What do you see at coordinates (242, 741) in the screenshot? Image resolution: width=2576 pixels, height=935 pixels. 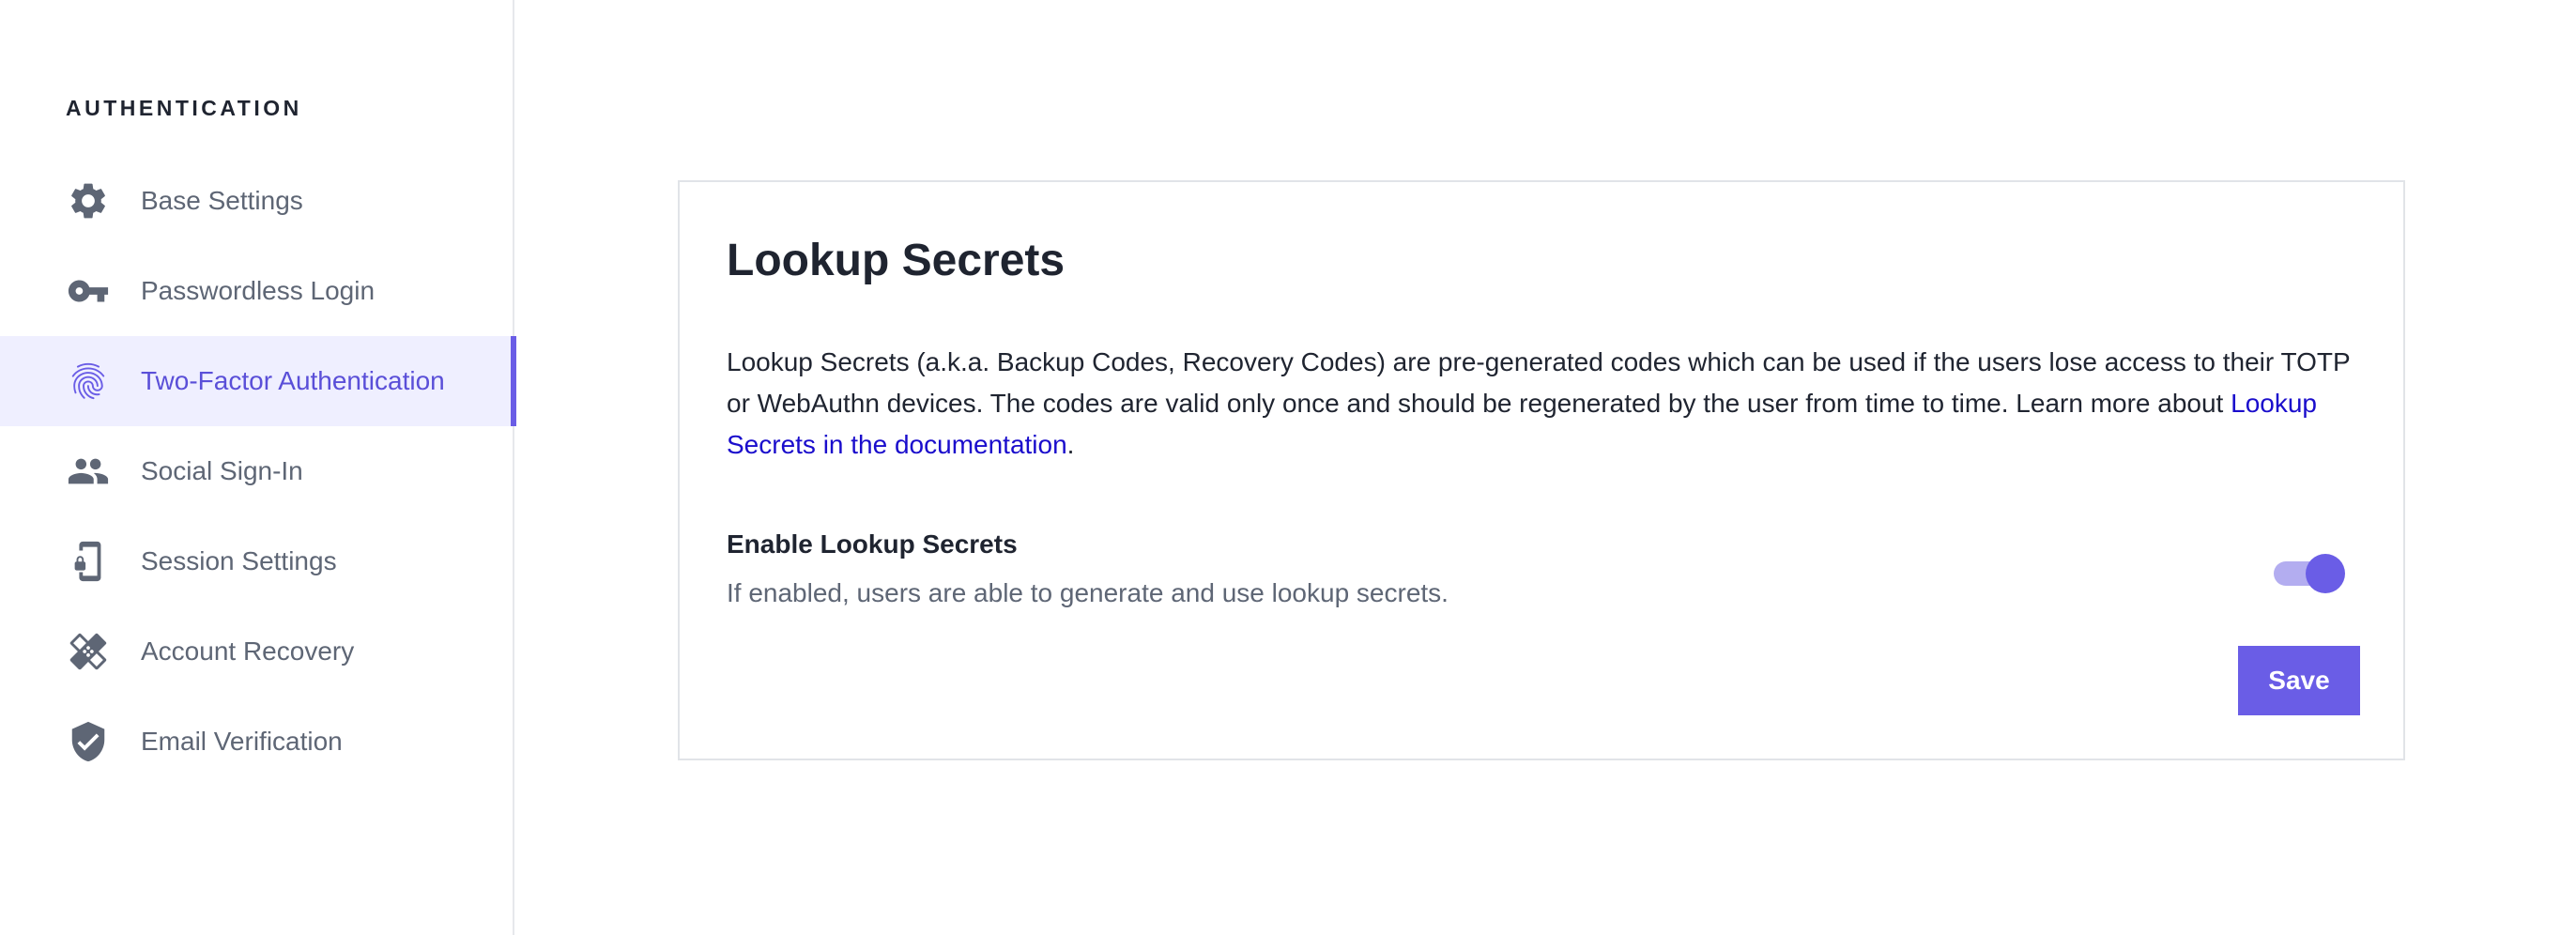 I see `sidebar-item-label: Email Verification` at bounding box center [242, 741].